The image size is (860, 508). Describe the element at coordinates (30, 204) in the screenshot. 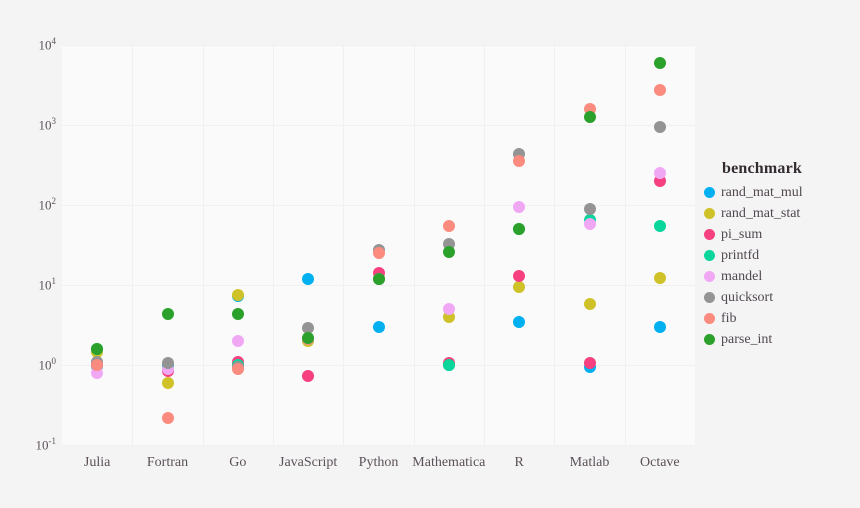

I see `y-axis-tick-label: 102` at that location.